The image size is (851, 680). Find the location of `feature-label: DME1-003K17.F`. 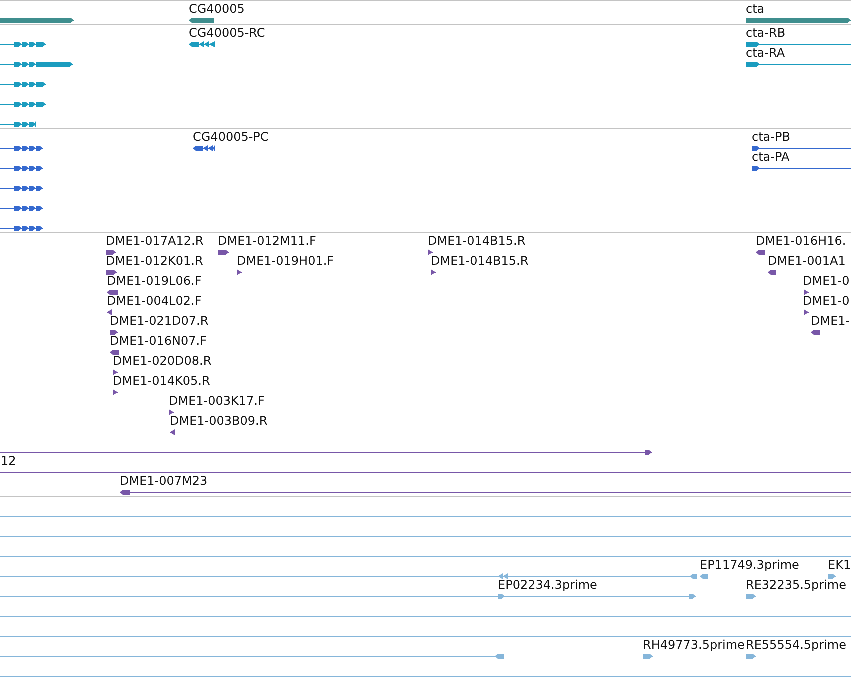

feature-label: DME1-003K17.F is located at coordinates (217, 401).